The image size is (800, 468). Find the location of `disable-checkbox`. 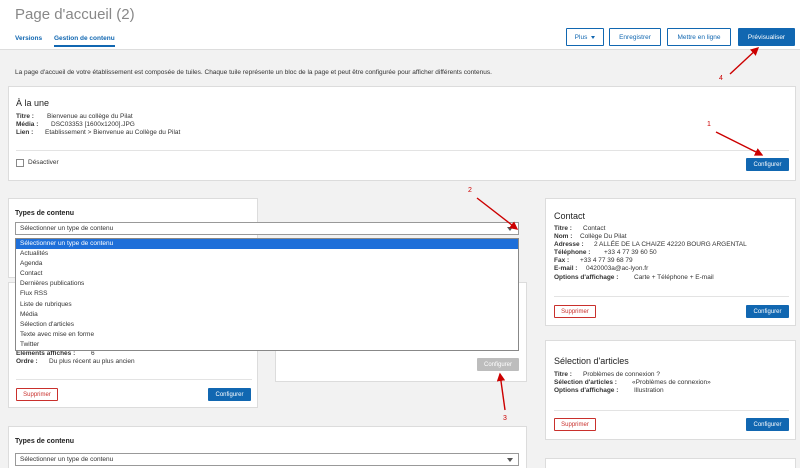

disable-checkbox is located at coordinates (20, 163).